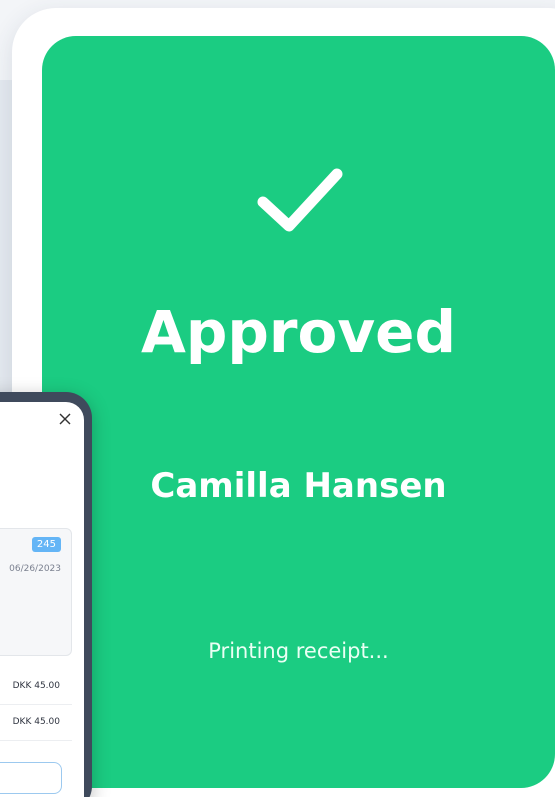 Image resolution: width=555 pixels, height=797 pixels. What do you see at coordinates (298, 486) in the screenshot?
I see `customer-name: Camilla Hansen` at bounding box center [298, 486].